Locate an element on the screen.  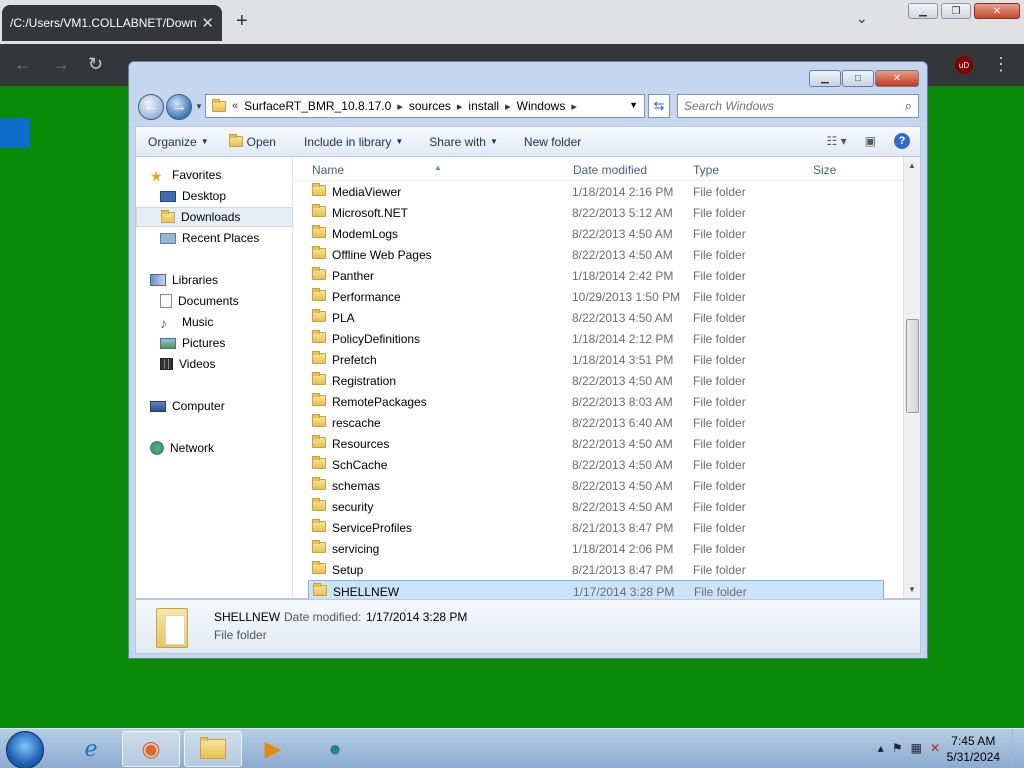
close-button: ✕ is located at coordinates (997, 11).